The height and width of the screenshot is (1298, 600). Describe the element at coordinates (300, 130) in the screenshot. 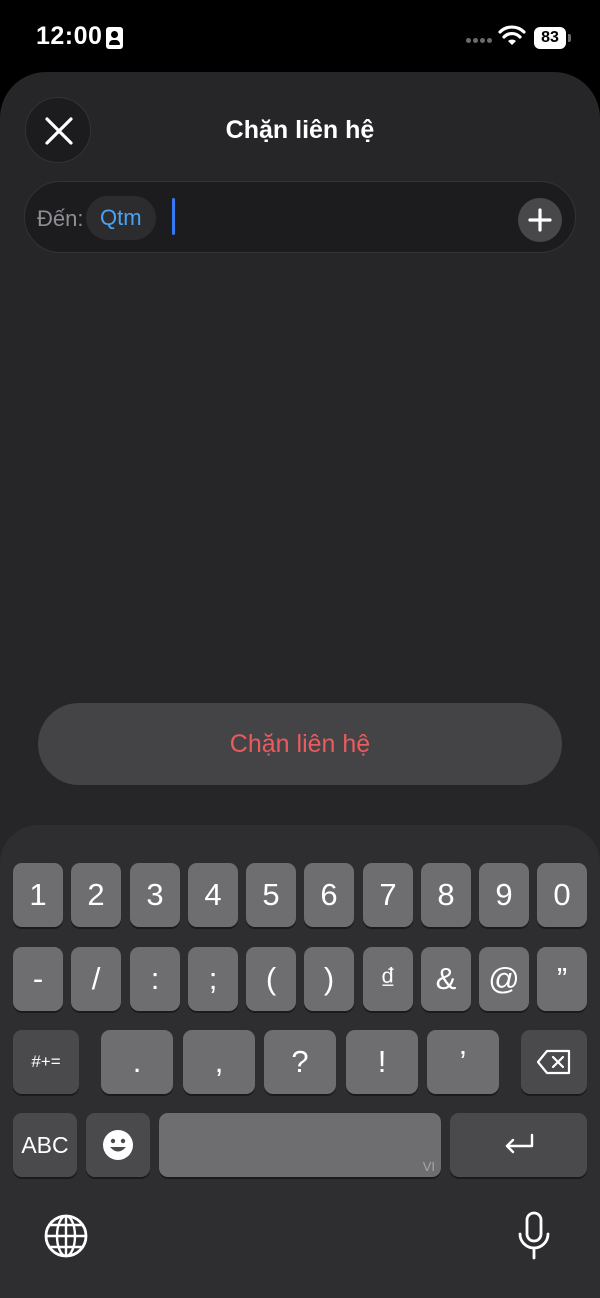

I see `sheet-title: Chặn liên hệ` at that location.